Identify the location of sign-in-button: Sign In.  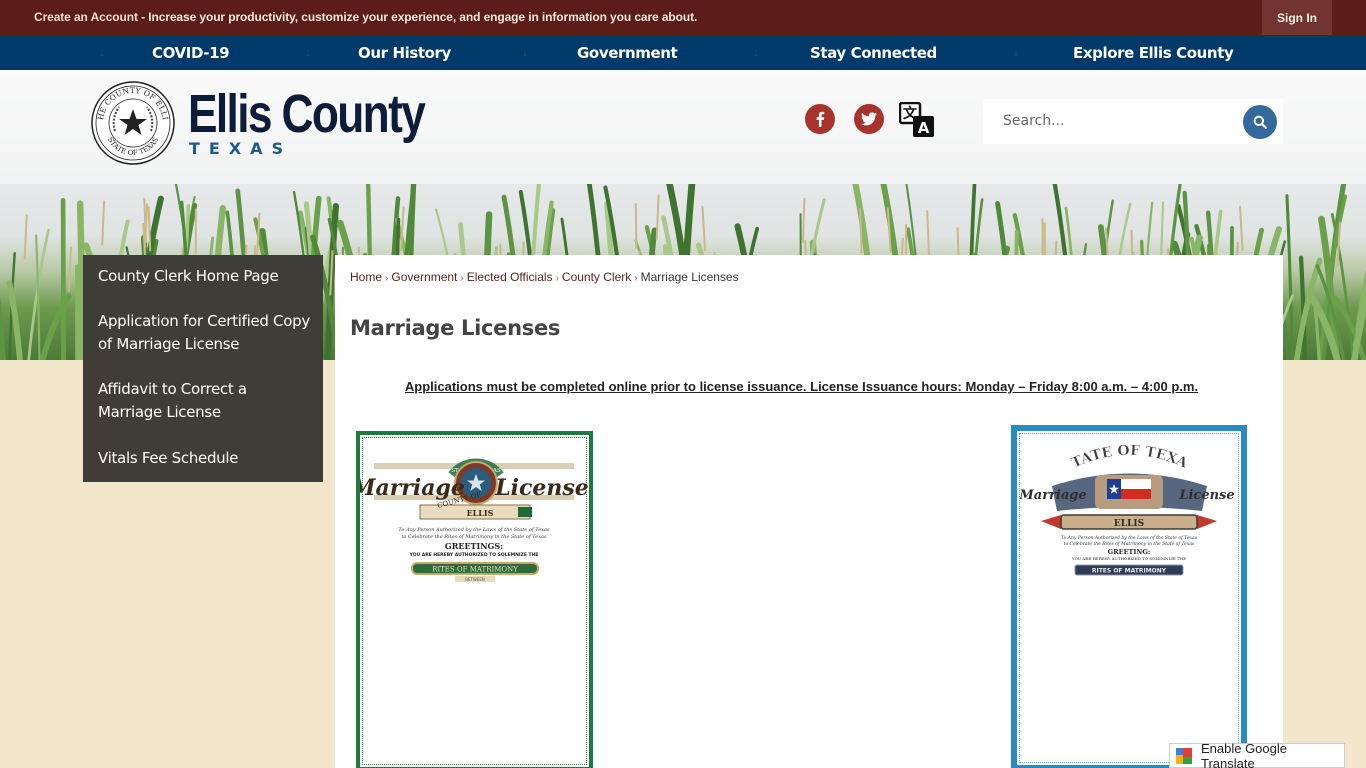
(1297, 17).